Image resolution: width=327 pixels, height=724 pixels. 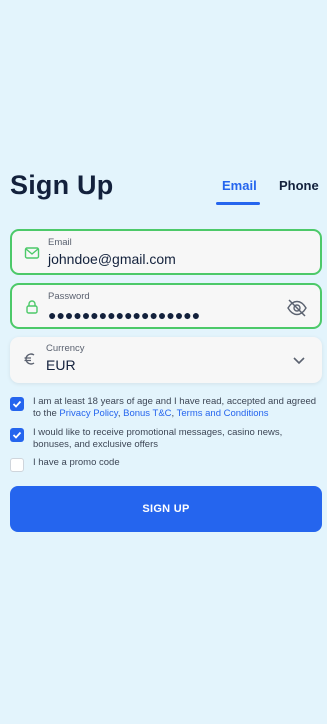 I want to click on chevron-down-icon, so click(x=299, y=360).